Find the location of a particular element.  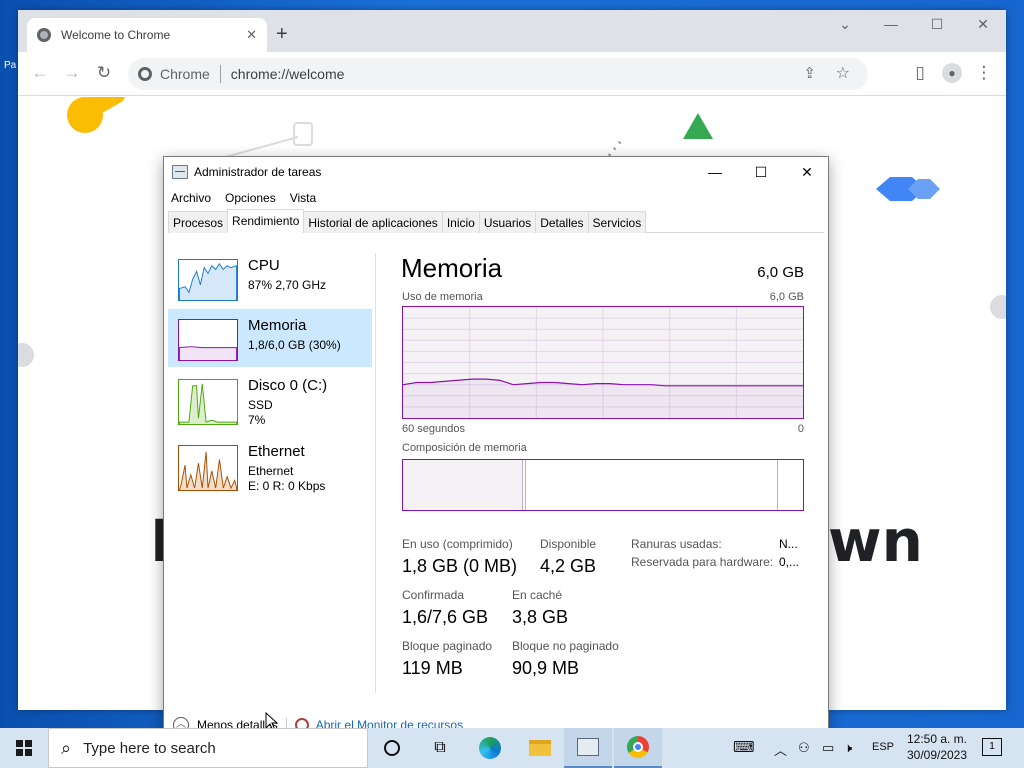

committed-value: 1,6/7,6 GB is located at coordinates (445, 617).